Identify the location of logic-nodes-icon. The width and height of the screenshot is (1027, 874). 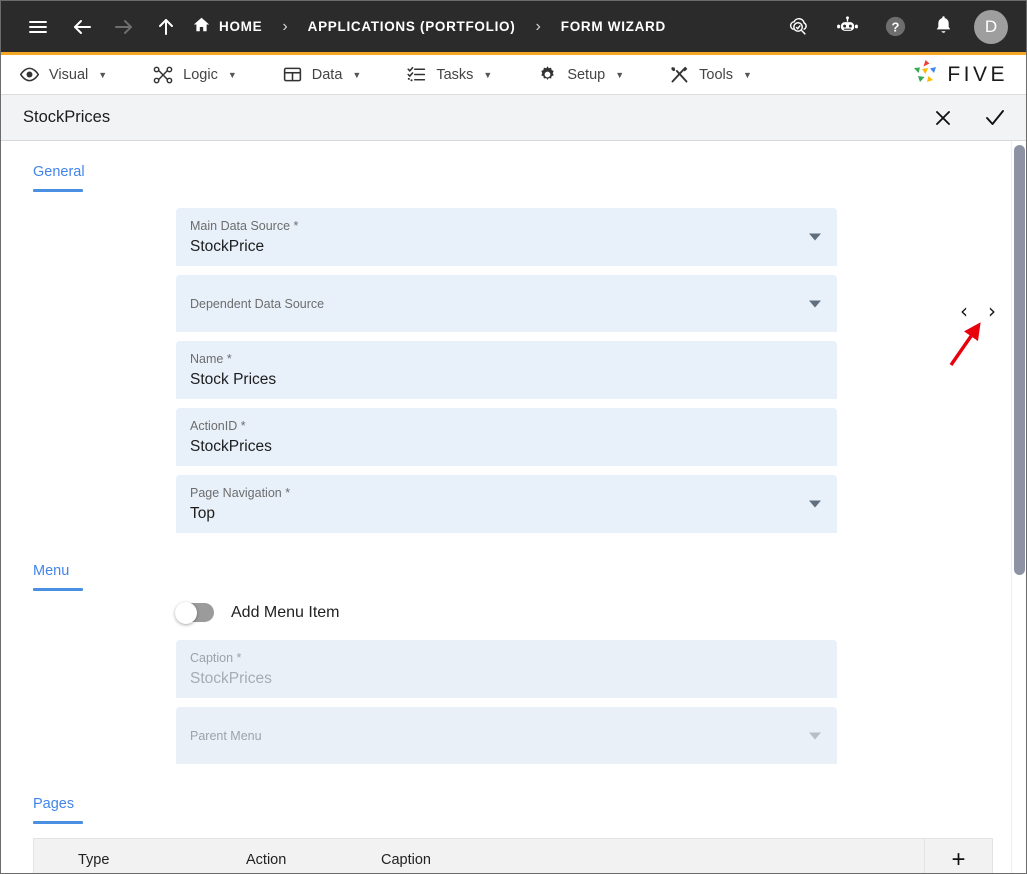
(163, 75).